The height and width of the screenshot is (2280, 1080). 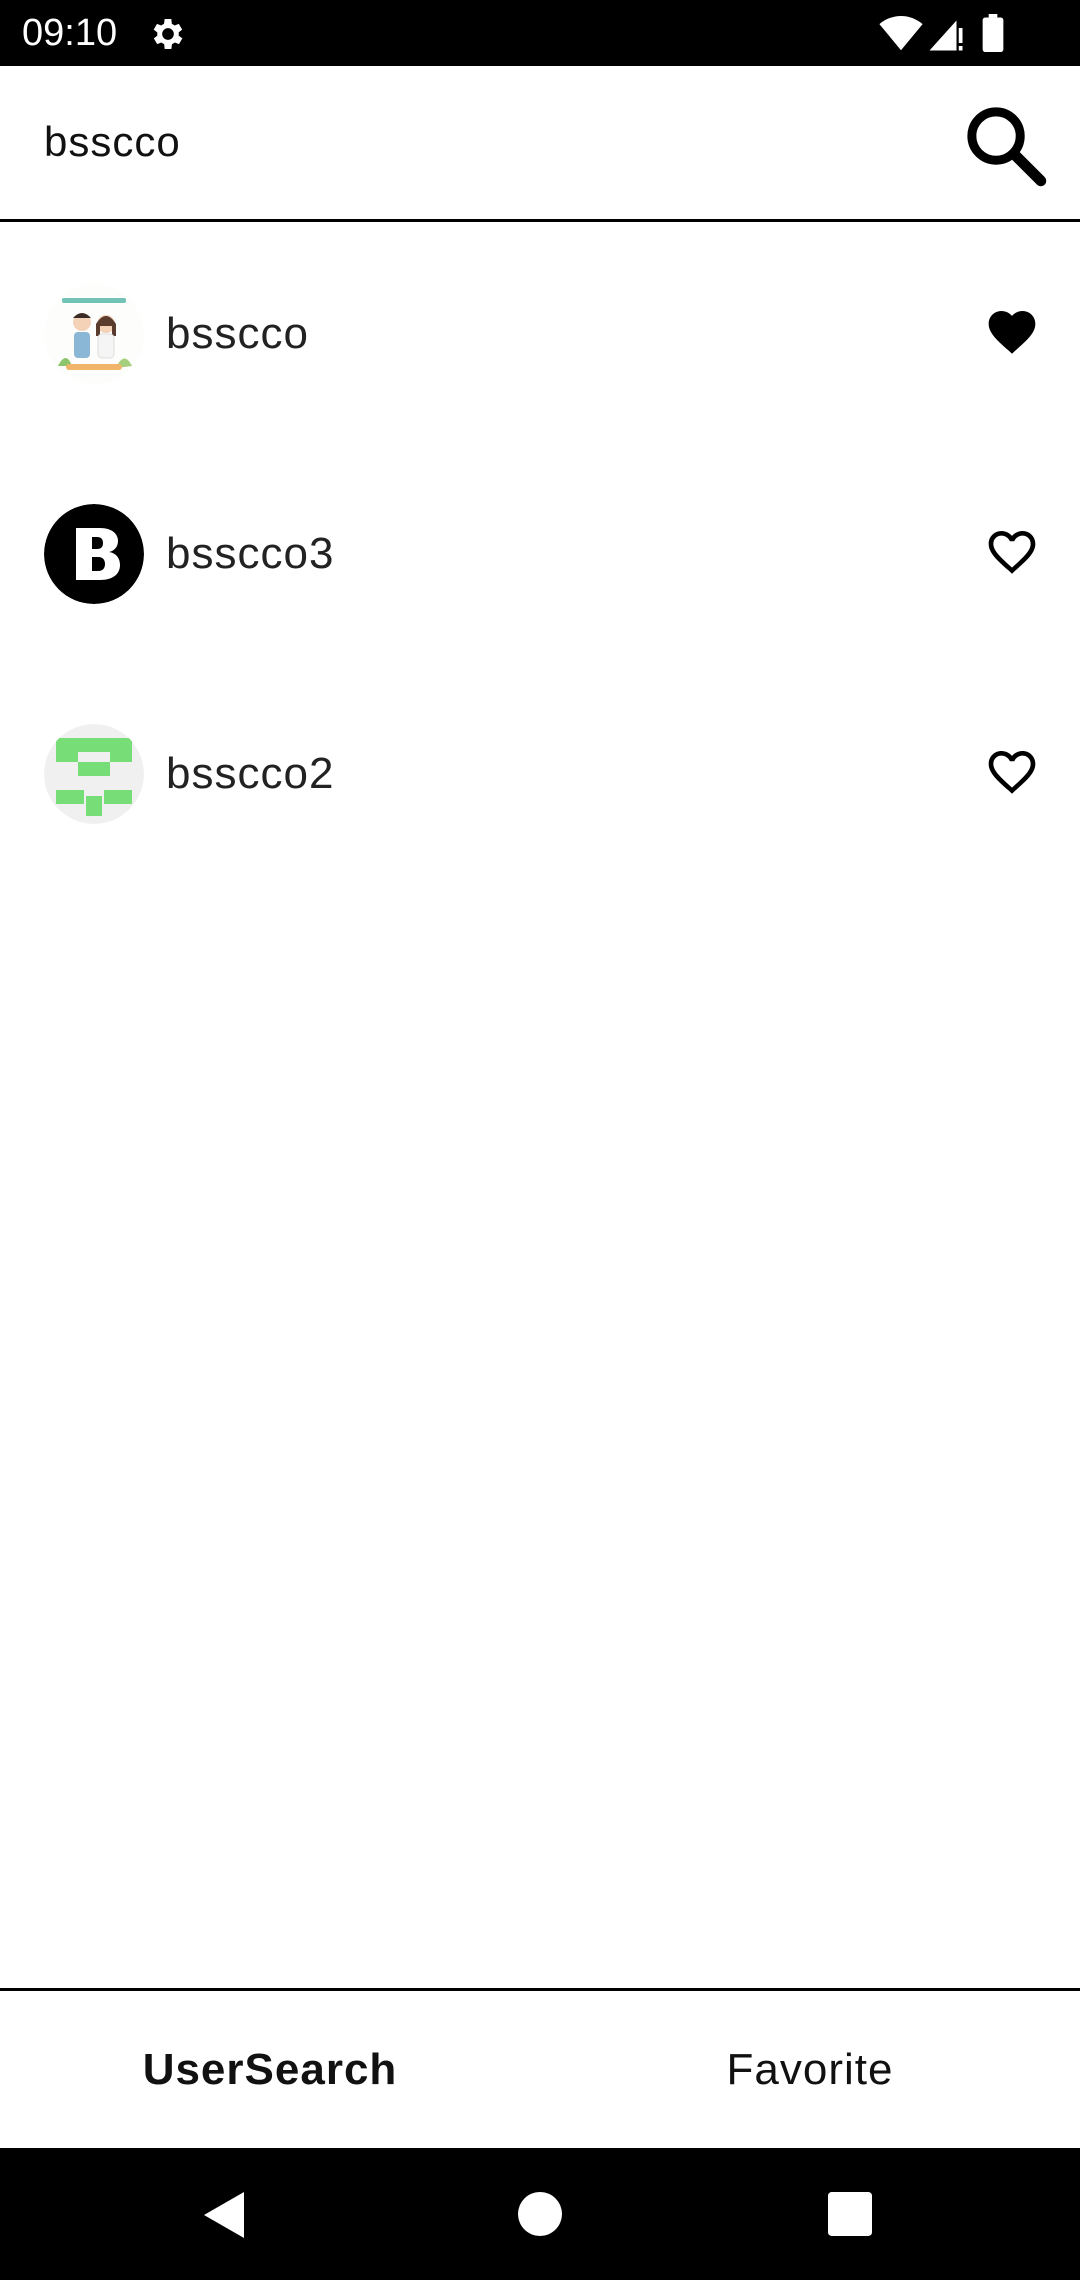 I want to click on list-item: bsscco, so click(x=540, y=334).